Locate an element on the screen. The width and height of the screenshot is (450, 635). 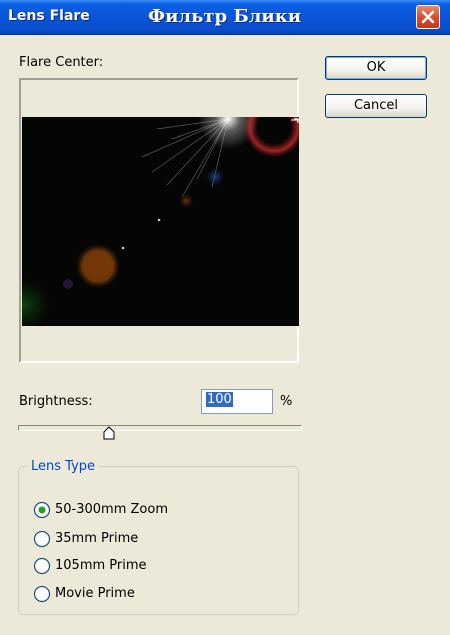
overlay-caption: Фильтр Блики is located at coordinates (225, 16).